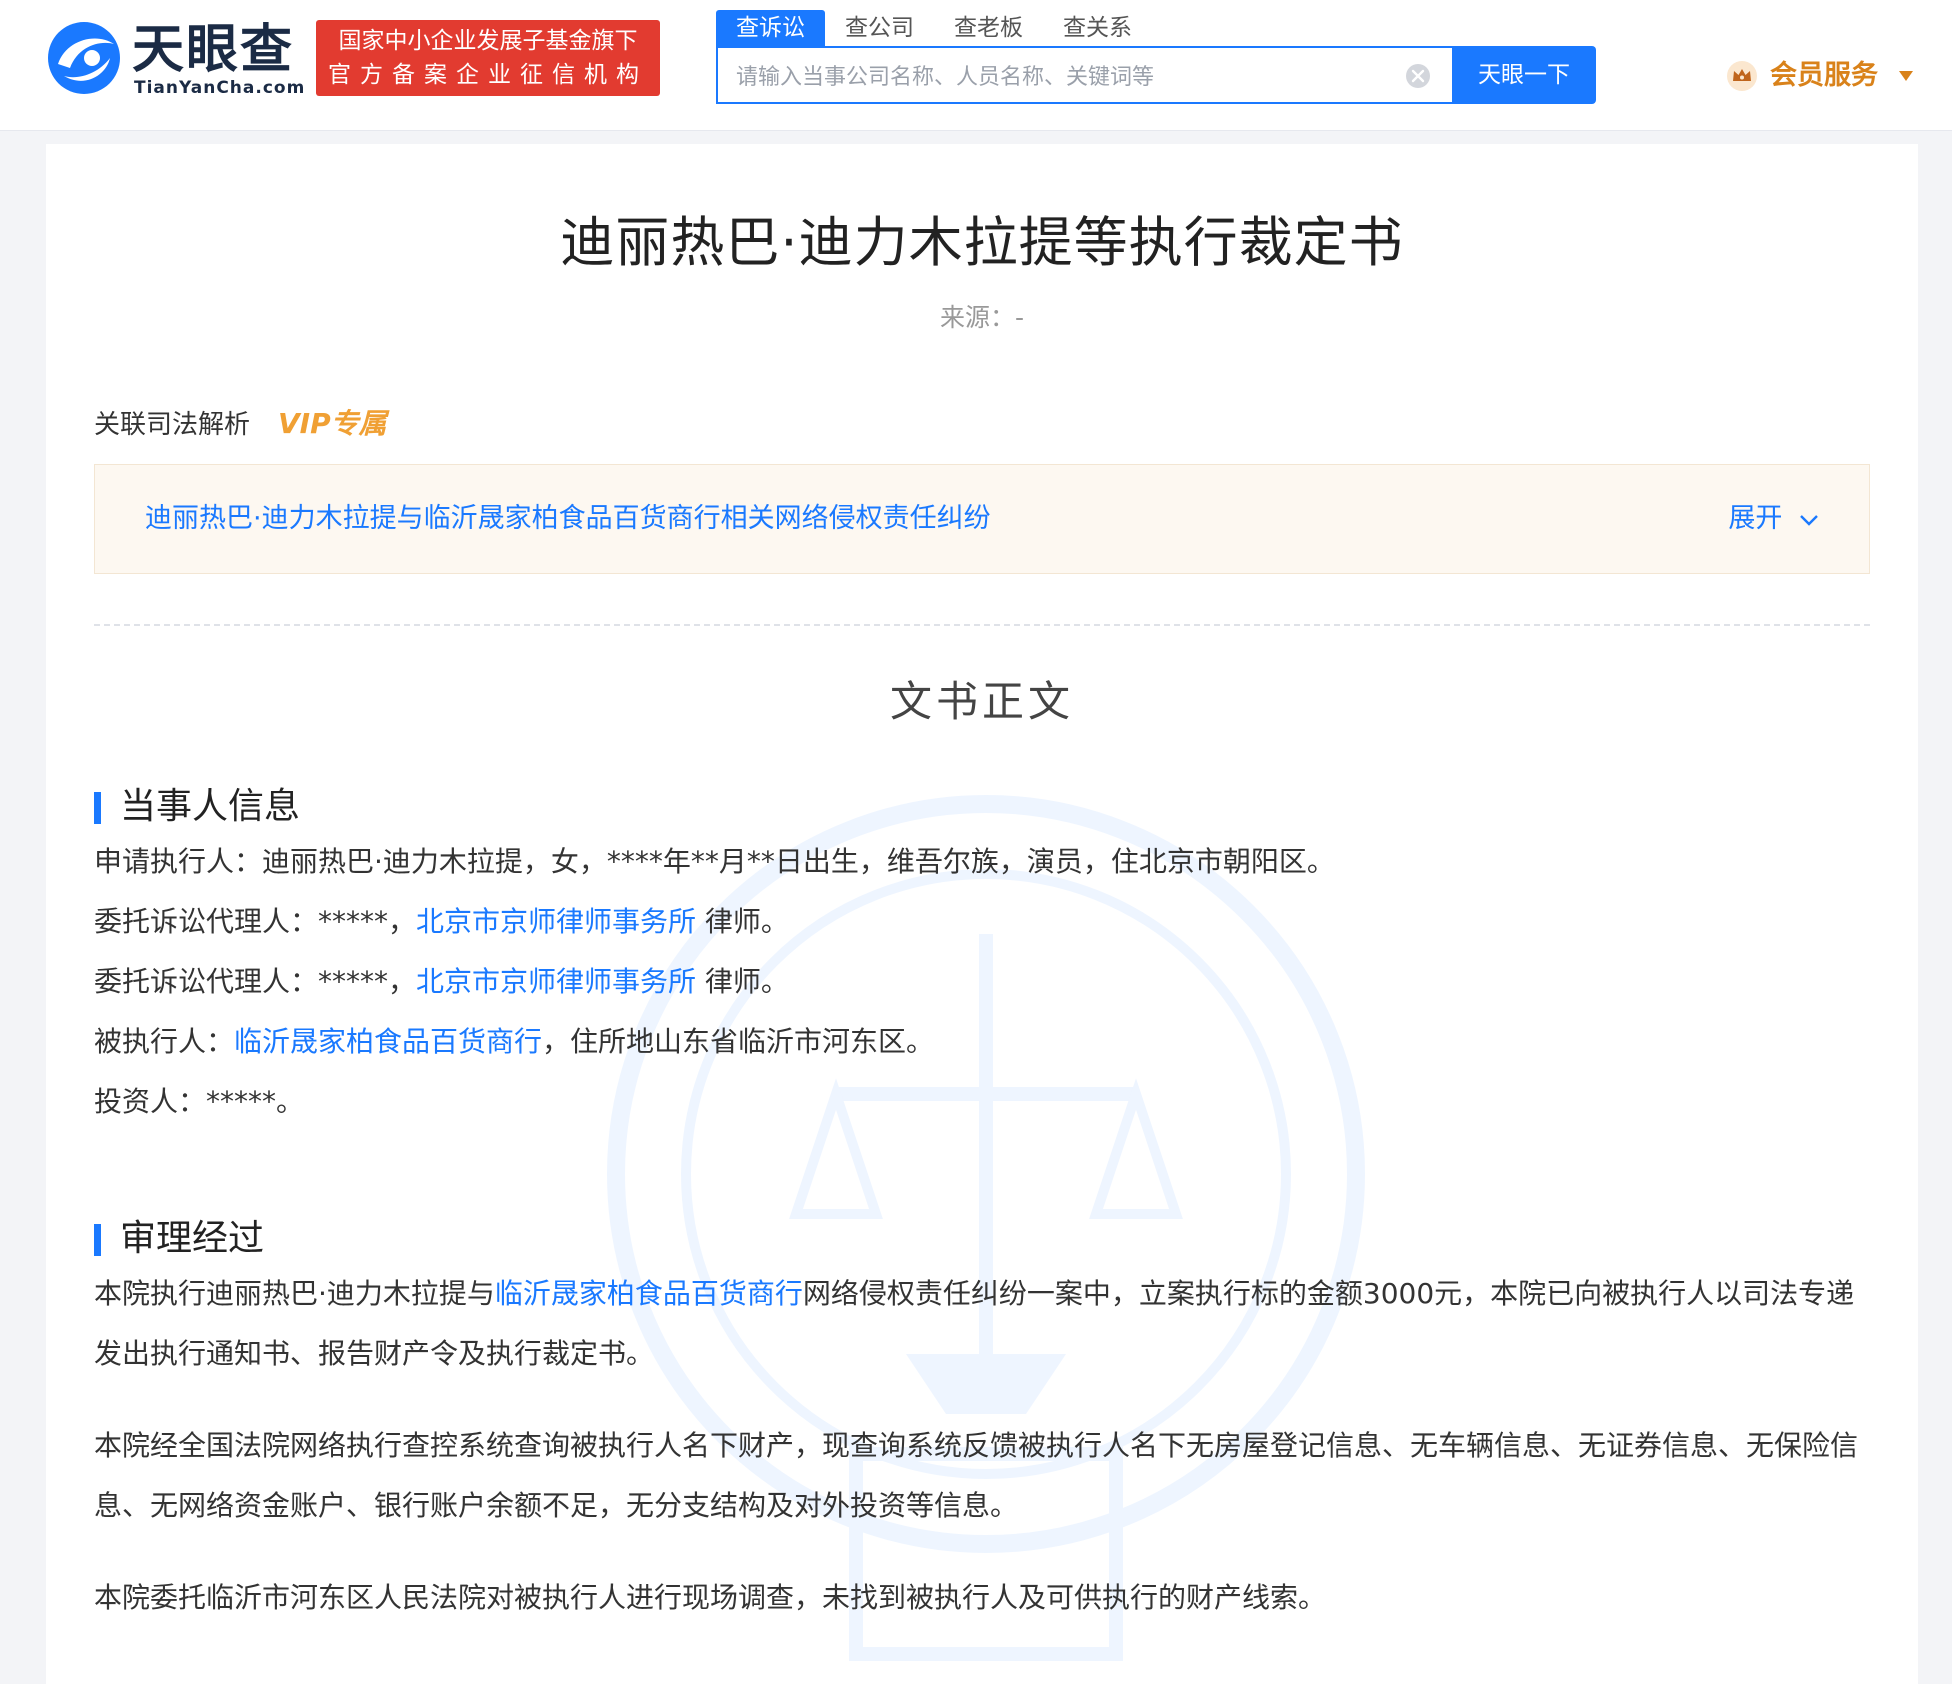  I want to click on parties-heading: 当事人信息, so click(197, 807).